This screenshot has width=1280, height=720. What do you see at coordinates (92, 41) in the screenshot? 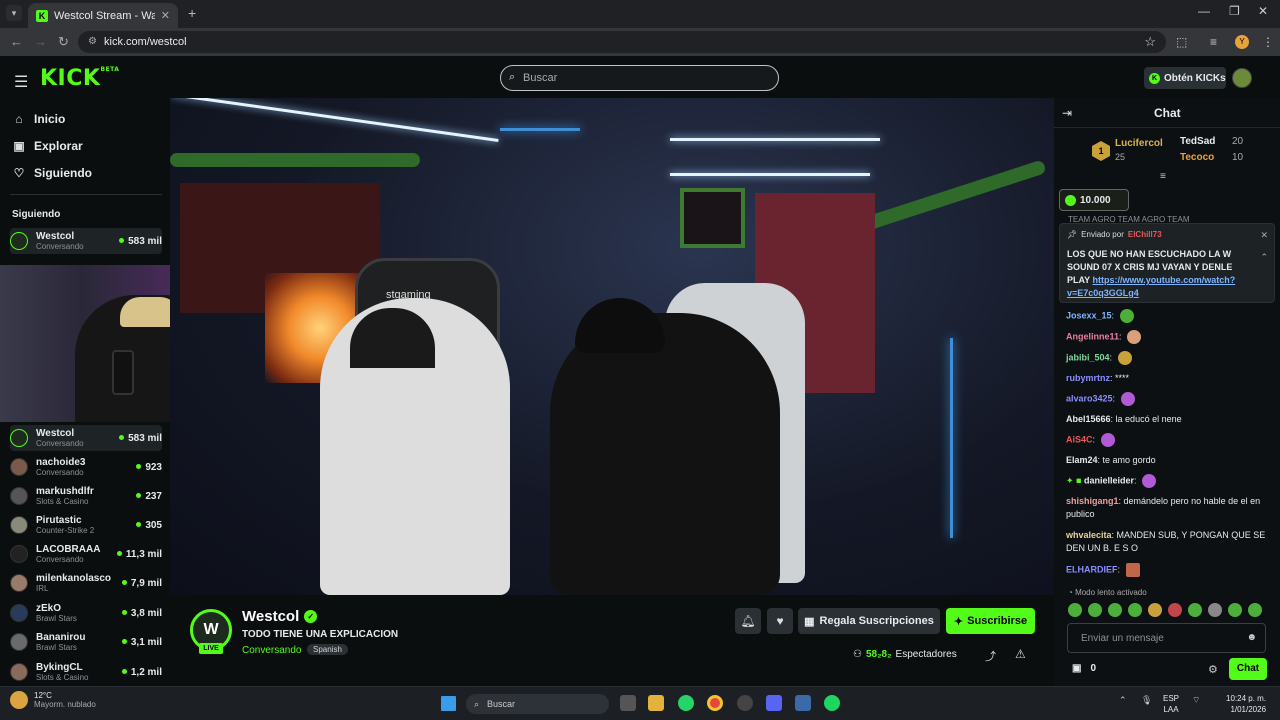
I see `site-info-icon: ⚙` at bounding box center [92, 41].